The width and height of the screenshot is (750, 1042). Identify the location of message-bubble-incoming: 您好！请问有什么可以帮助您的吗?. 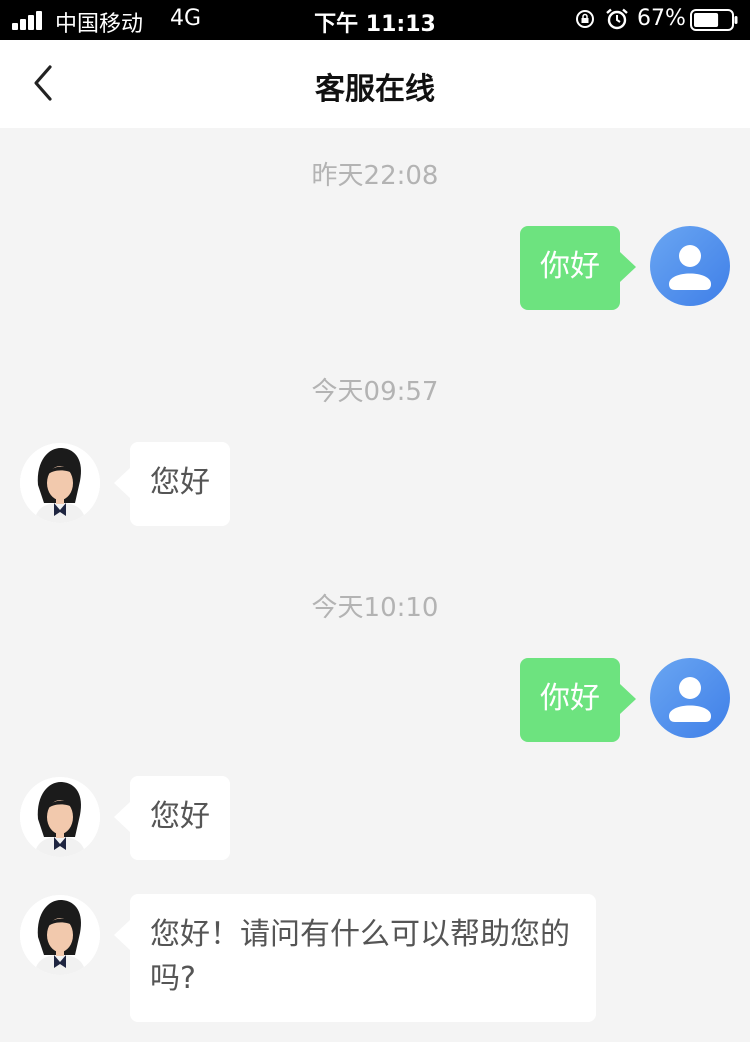
(355, 958).